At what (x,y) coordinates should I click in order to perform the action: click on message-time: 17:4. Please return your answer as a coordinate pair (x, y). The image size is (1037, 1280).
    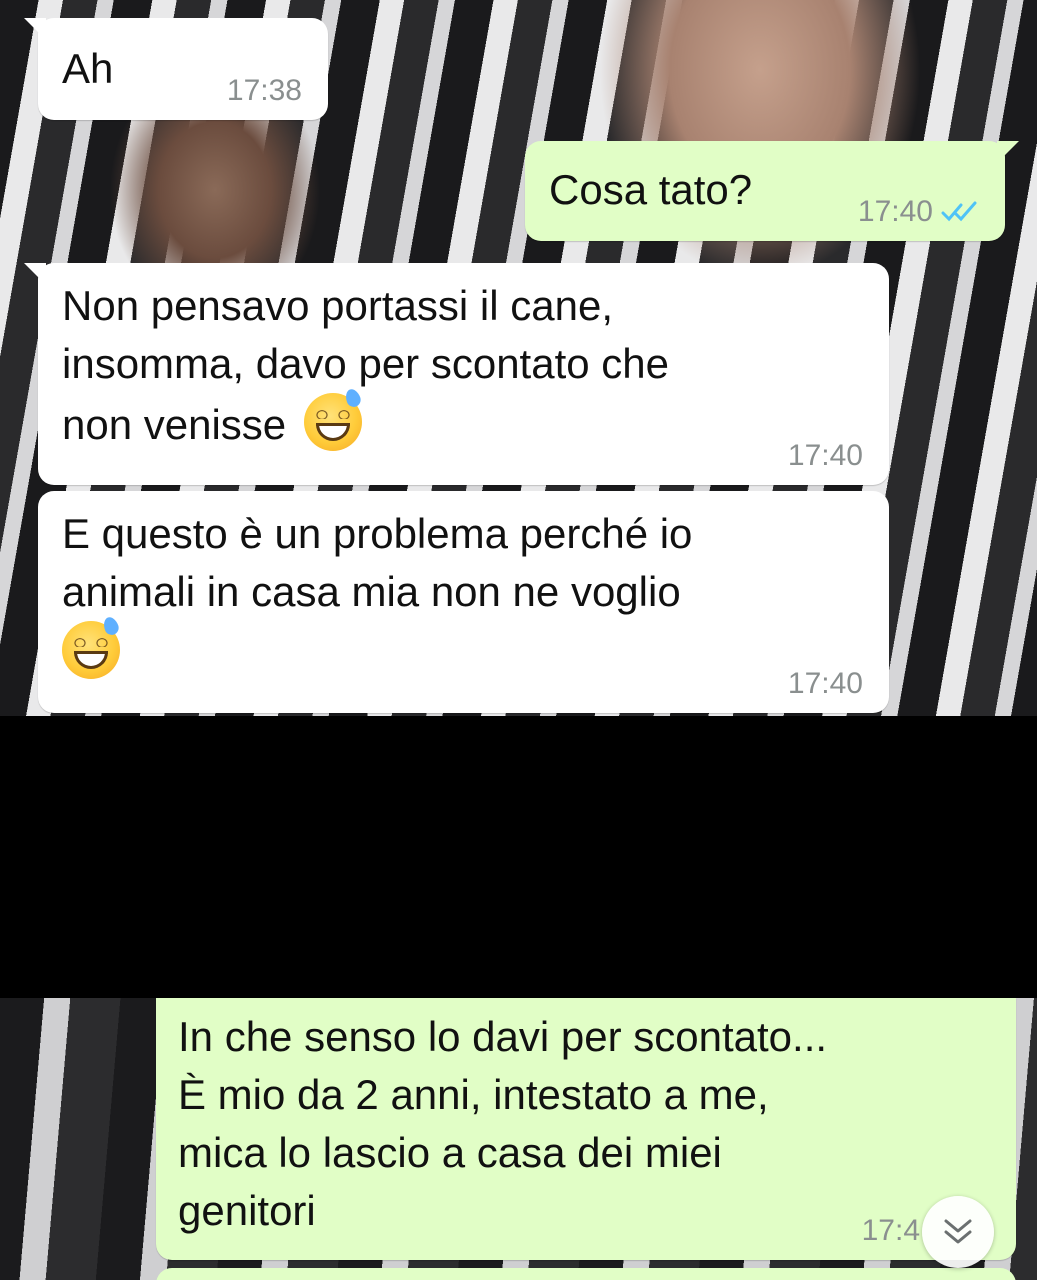
    Looking at the image, I should click on (891, 1231).